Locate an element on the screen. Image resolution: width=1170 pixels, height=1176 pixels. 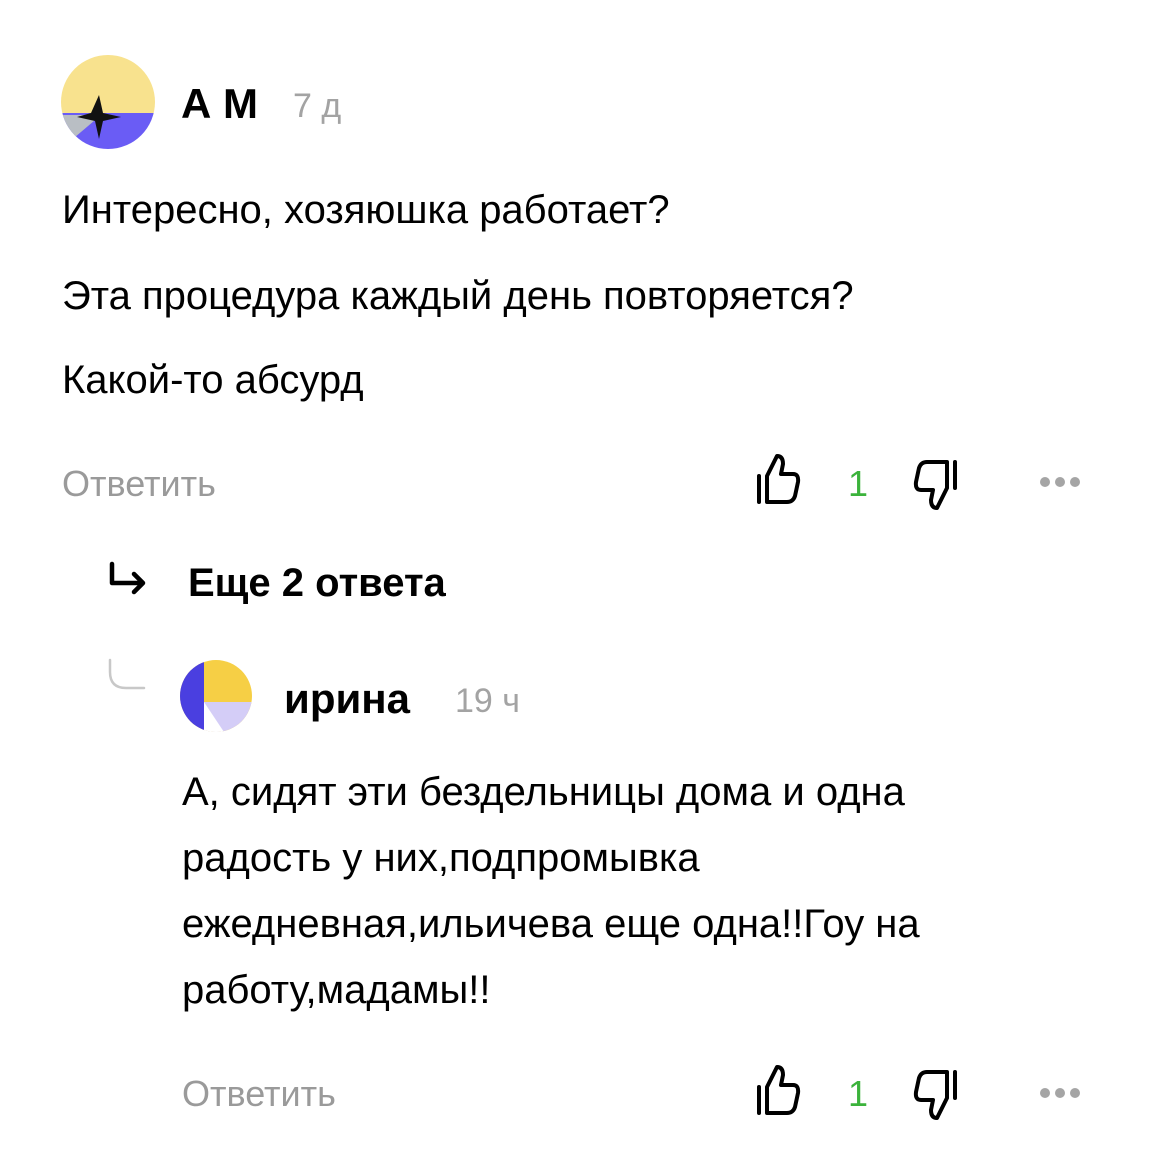
author-name: А М is located at coordinates (219, 104).